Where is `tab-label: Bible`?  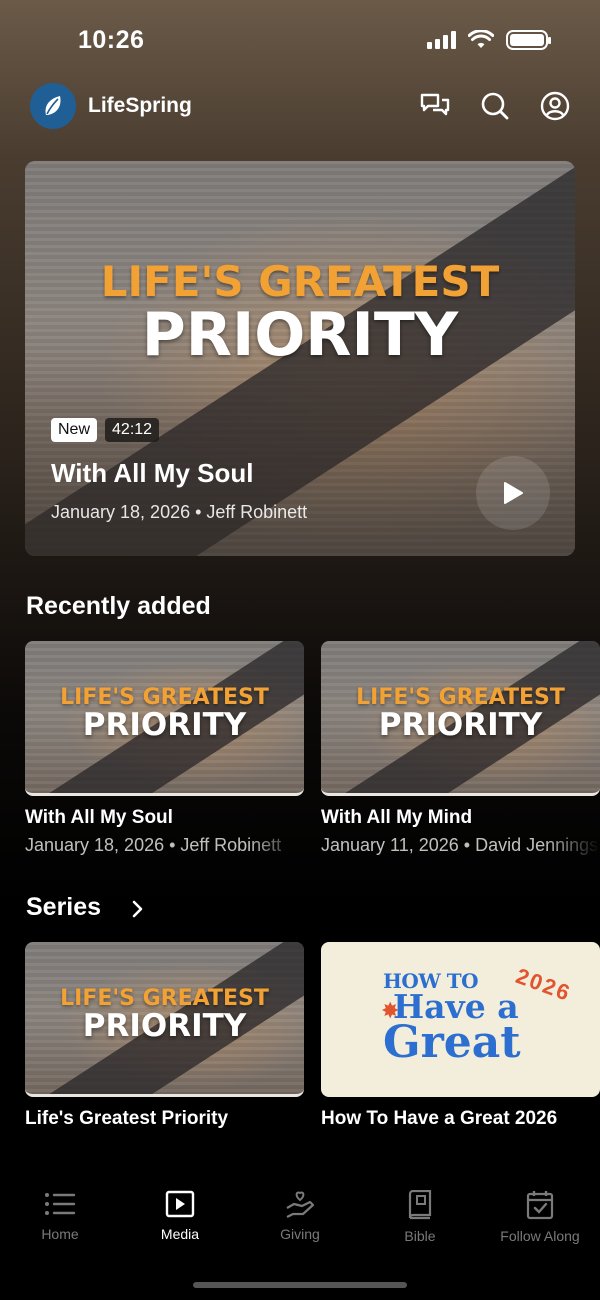
tab-label: Bible is located at coordinates (420, 1236).